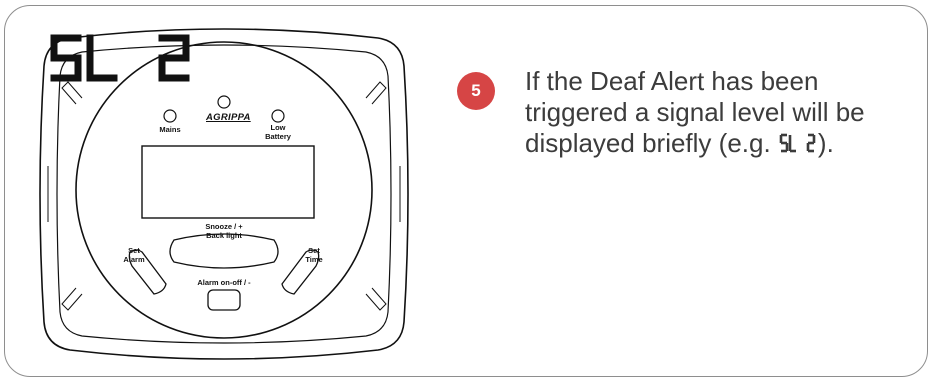  What do you see at coordinates (148, 272) in the screenshot?
I see `set-alarm-button` at bounding box center [148, 272].